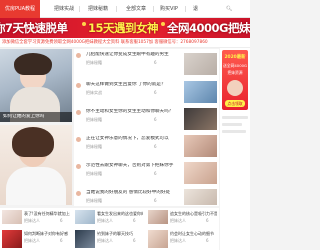 The height and width of the screenshot is (250, 320). Describe the element at coordinates (125, 9) in the screenshot. I see `top-nav: 优房PUA教程 把妹实战 把妹秘籍 全部文章 购买VIP 退 🔍︎` at that location.